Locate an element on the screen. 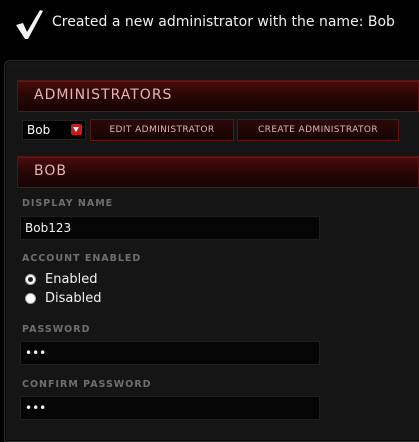  display-name-value: Bob123 is located at coordinates (48, 228).